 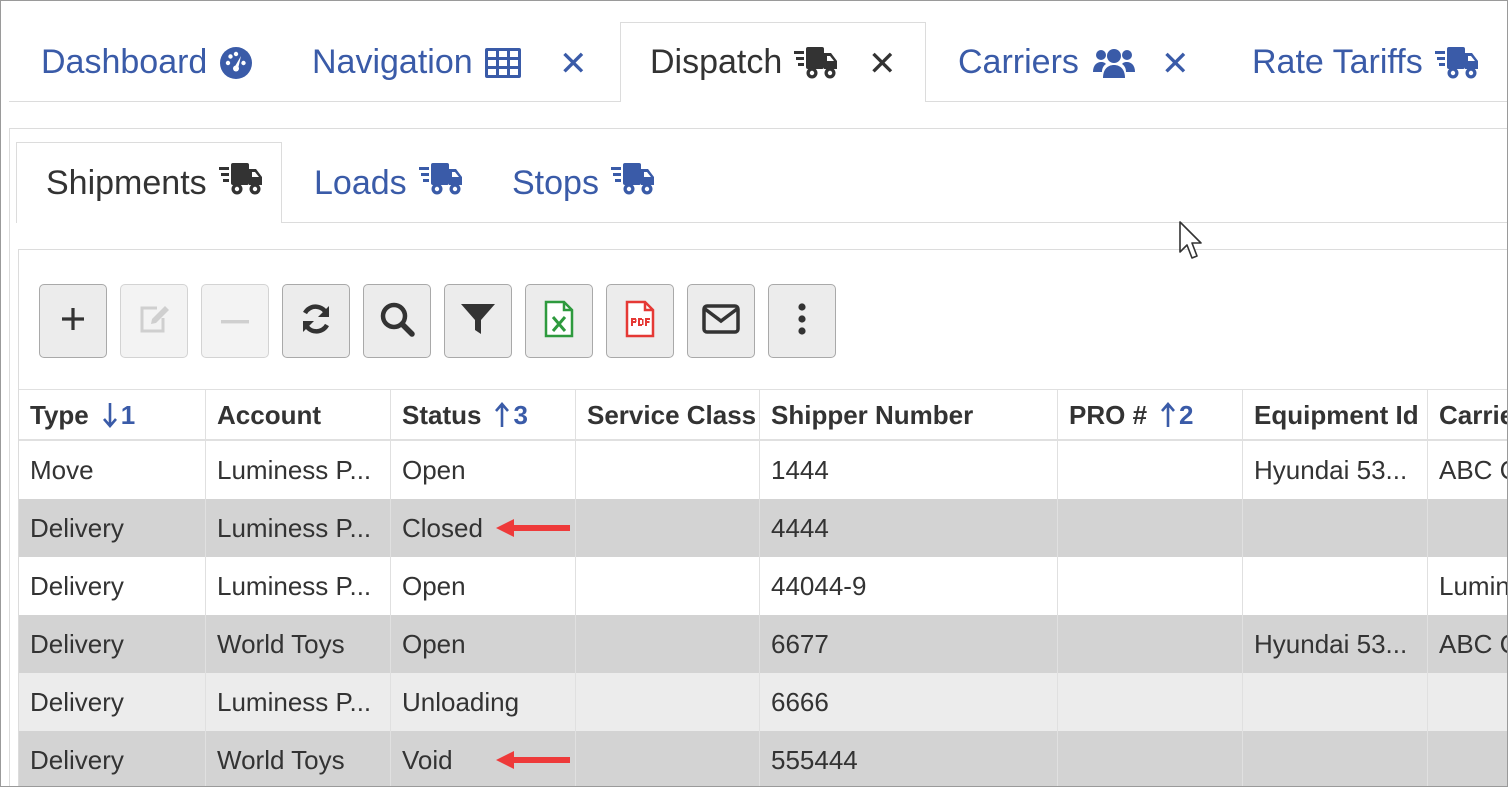 What do you see at coordinates (872, 414) in the screenshot?
I see `column-header-label: Shipper Number` at bounding box center [872, 414].